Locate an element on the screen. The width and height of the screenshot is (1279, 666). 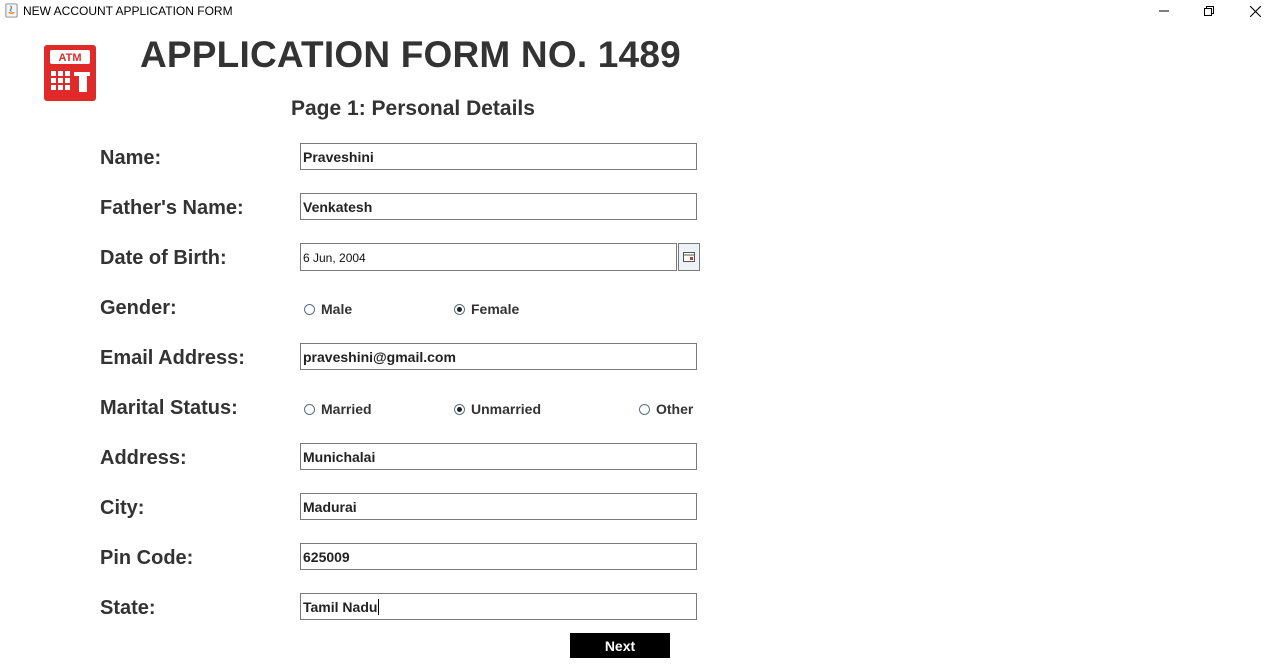
address-field is located at coordinates (498, 456).